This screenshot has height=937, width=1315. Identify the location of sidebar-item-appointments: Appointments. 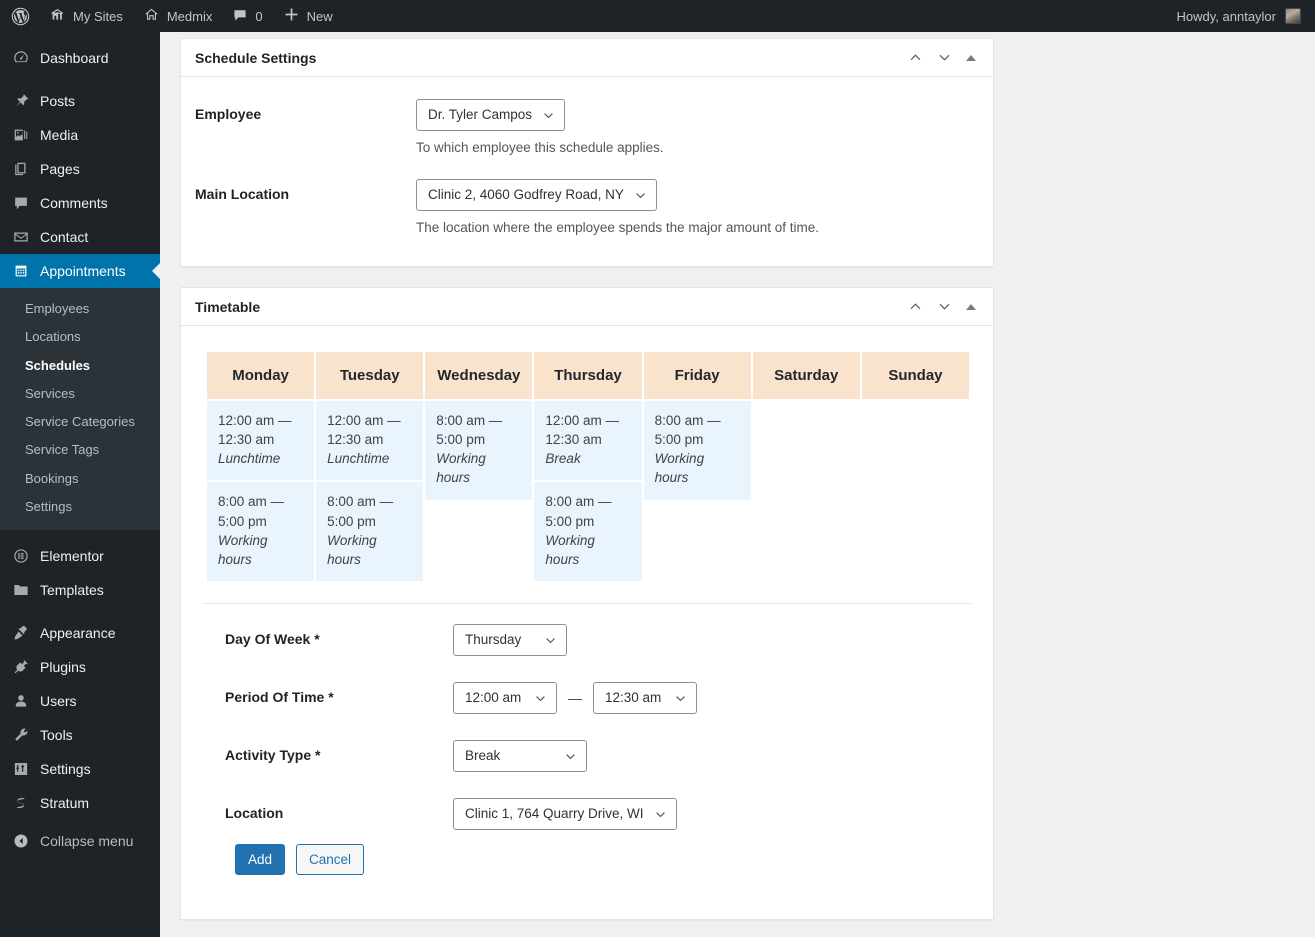
(80, 271).